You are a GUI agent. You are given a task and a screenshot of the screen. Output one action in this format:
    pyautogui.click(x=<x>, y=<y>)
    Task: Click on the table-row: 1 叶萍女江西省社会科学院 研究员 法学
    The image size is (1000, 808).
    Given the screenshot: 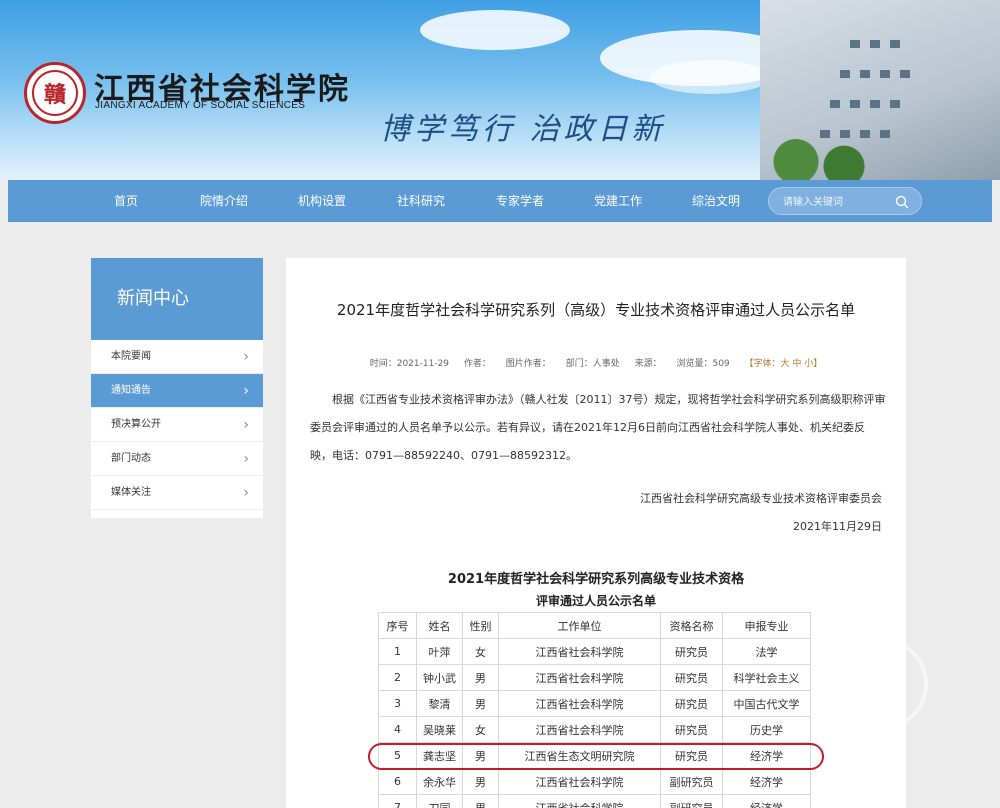 What is the action you would take?
    pyautogui.click(x=594, y=651)
    